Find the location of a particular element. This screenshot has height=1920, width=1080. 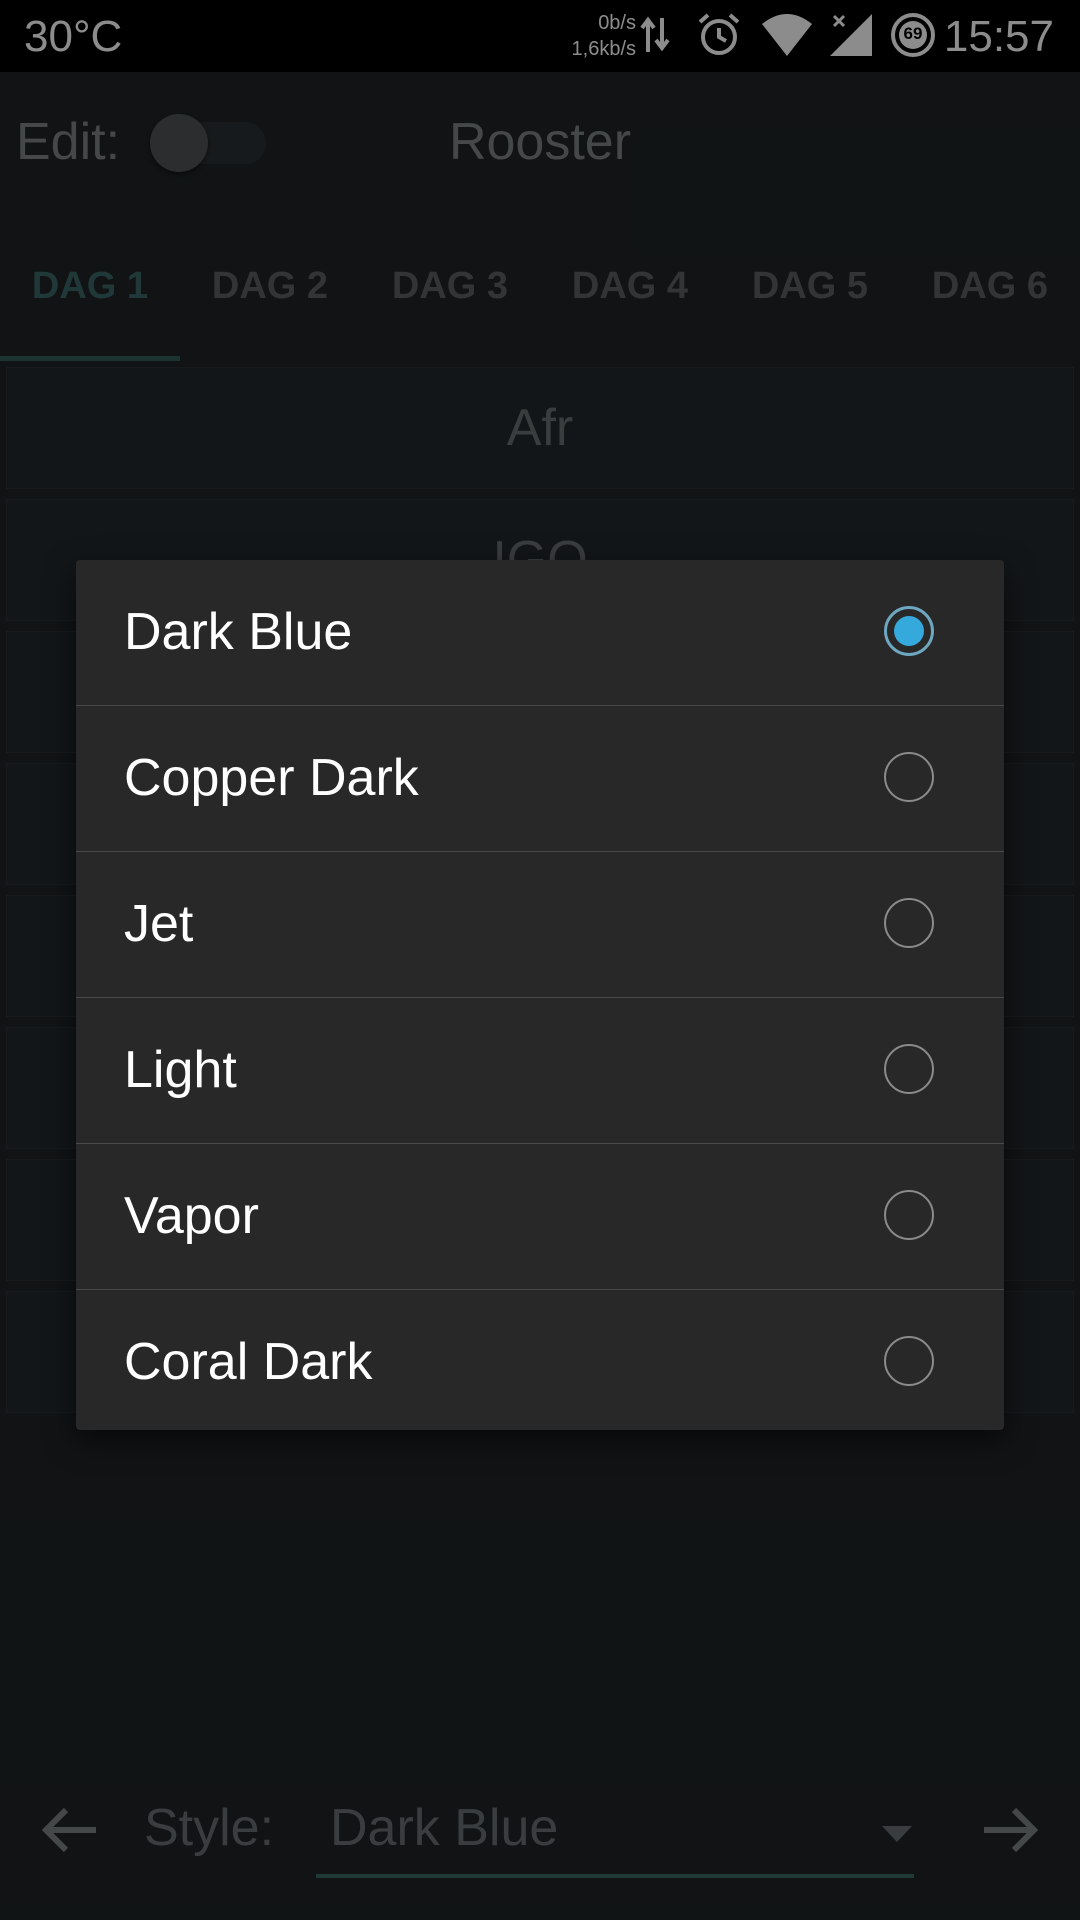

radio-selected-icon is located at coordinates (909, 631).